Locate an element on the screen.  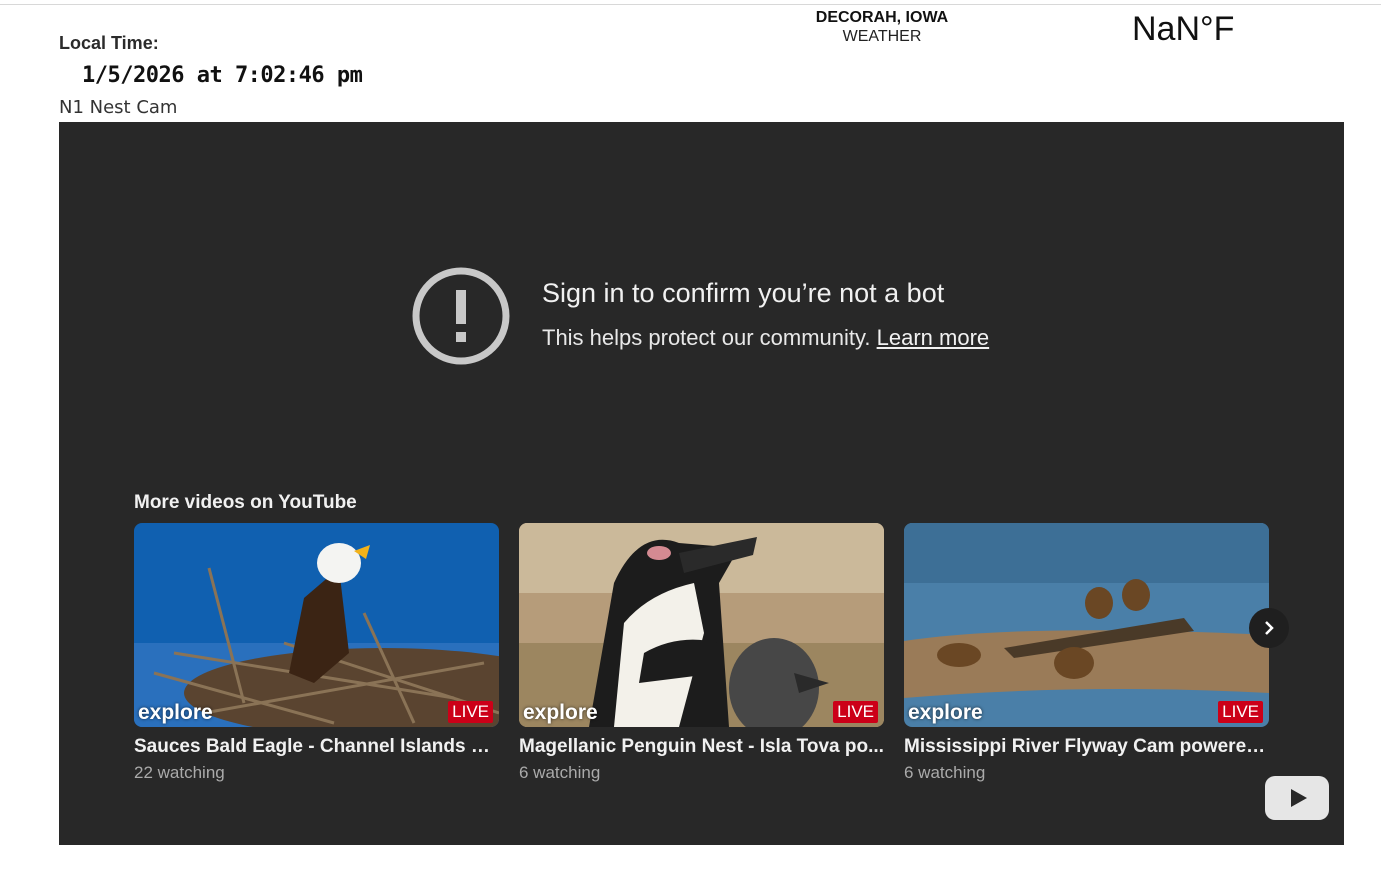
top-divider is located at coordinates (690, 4).